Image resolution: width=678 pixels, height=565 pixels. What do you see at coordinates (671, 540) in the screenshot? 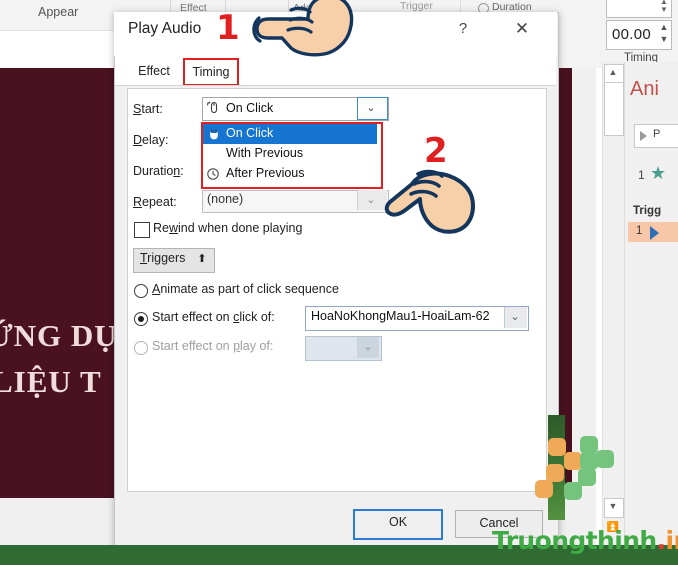
I see `watermark-text-tld: info` at bounding box center [671, 540].